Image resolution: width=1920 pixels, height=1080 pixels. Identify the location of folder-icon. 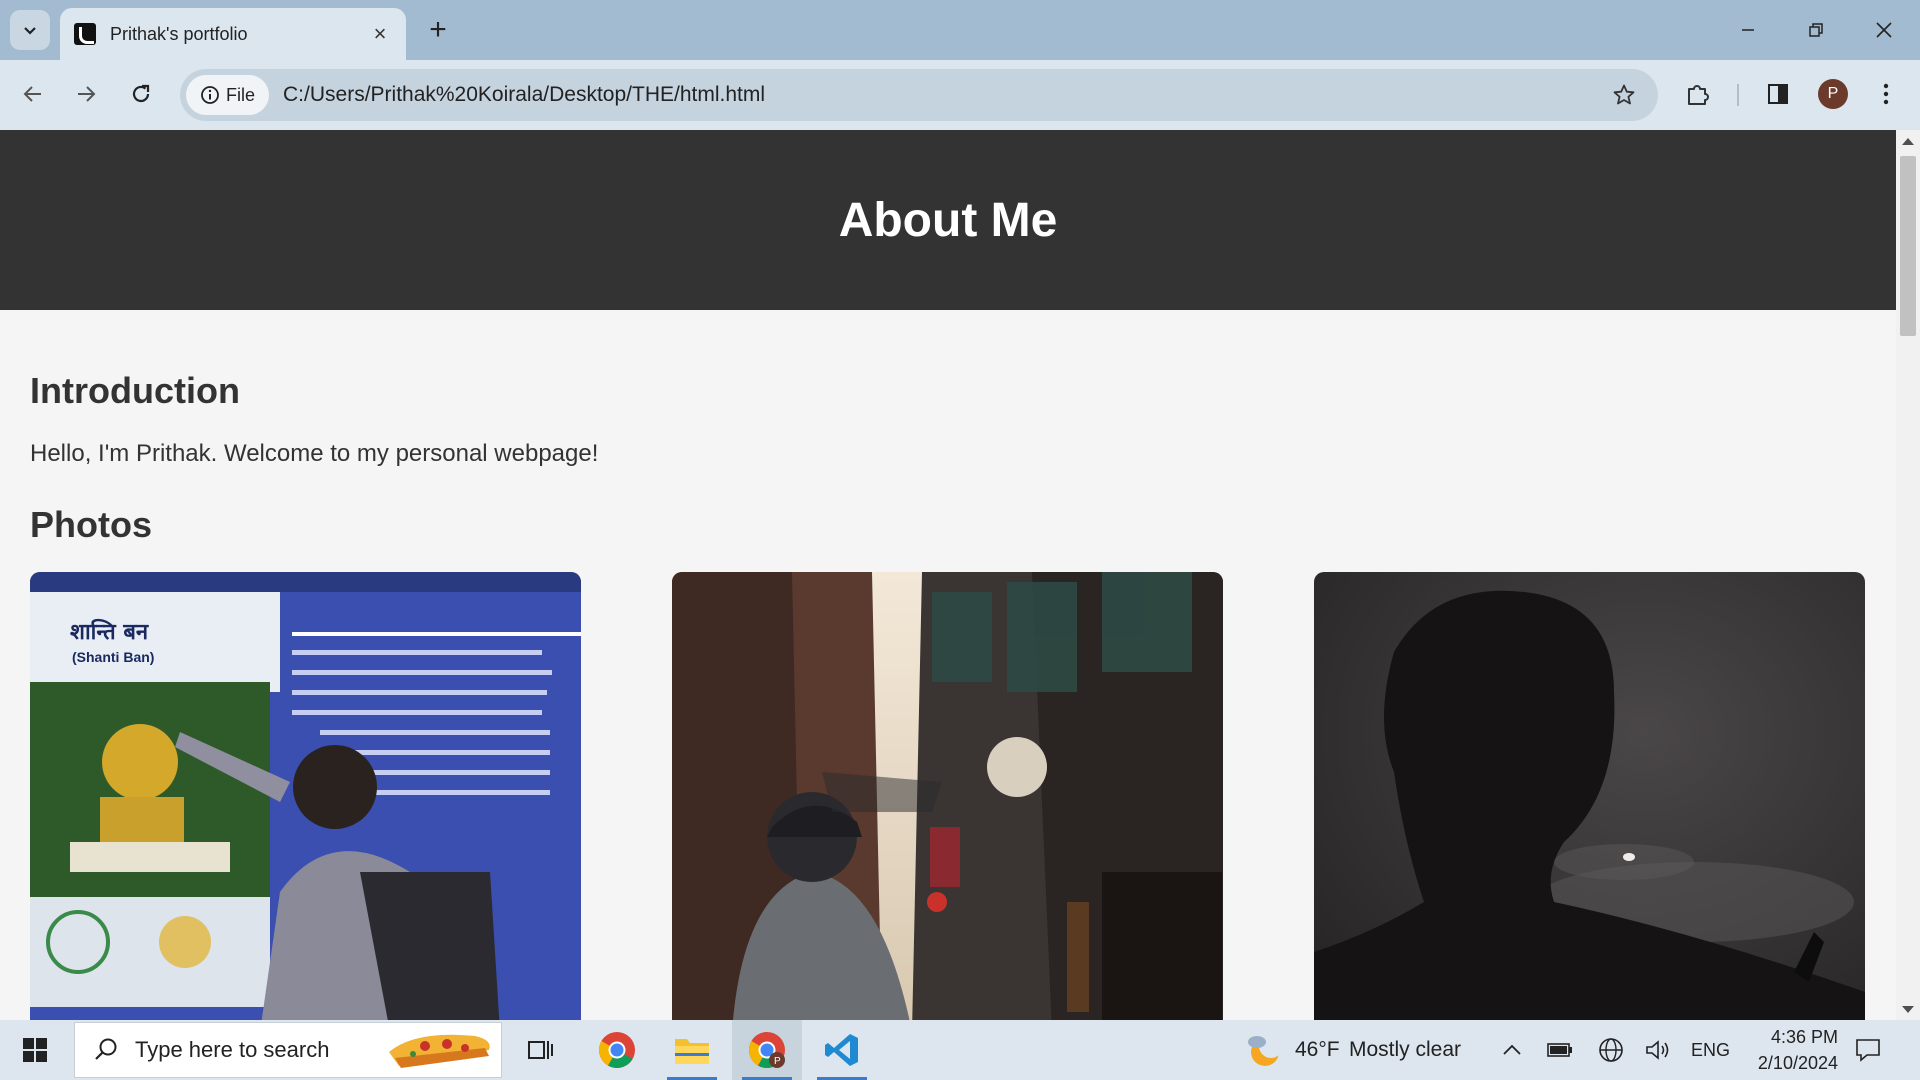
(692, 1051).